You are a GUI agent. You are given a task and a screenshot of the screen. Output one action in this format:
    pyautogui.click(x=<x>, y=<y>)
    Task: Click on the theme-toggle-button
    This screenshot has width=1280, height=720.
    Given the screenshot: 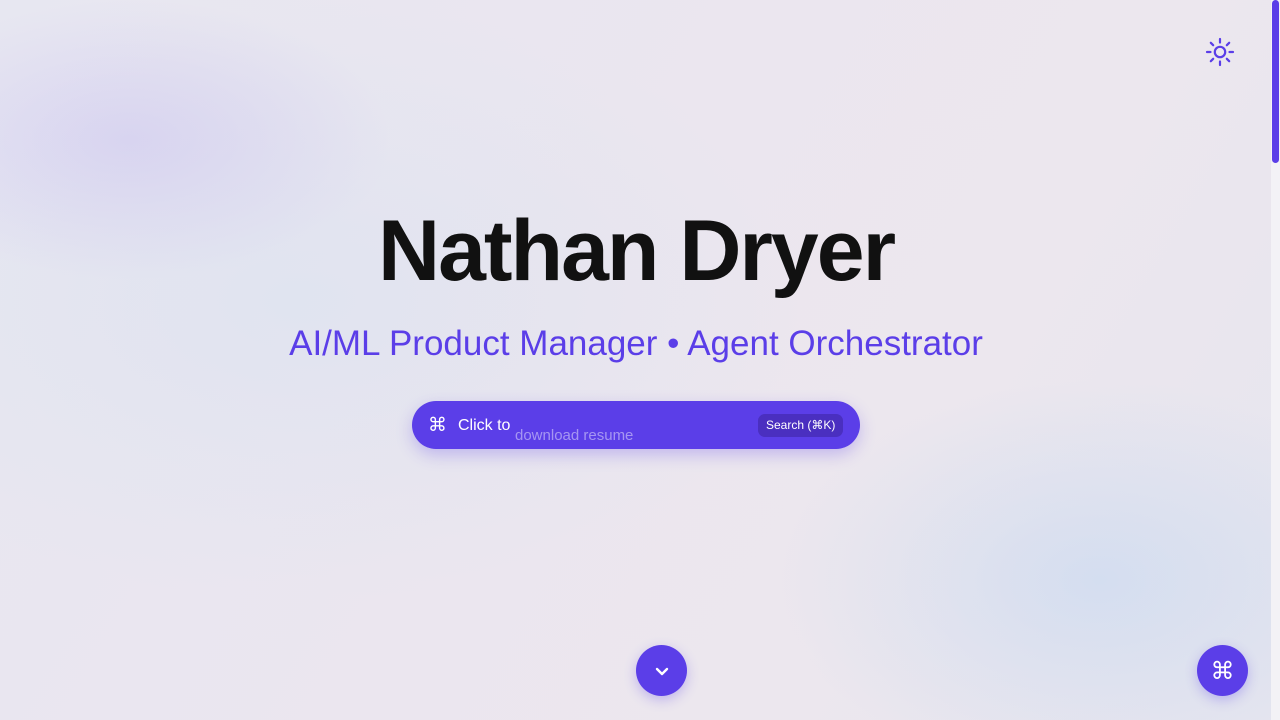 What is the action you would take?
    pyautogui.click(x=1220, y=52)
    